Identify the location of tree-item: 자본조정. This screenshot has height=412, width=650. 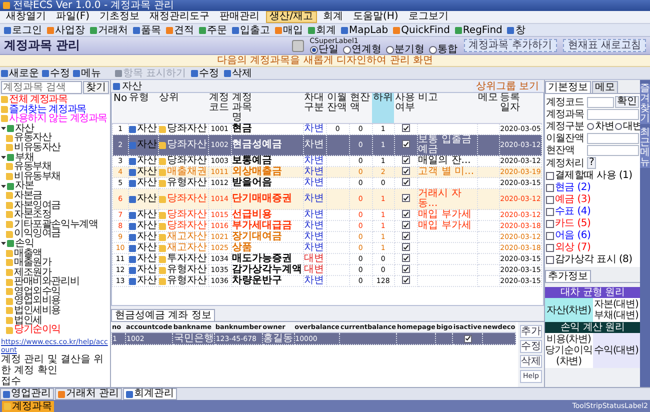
(33, 215).